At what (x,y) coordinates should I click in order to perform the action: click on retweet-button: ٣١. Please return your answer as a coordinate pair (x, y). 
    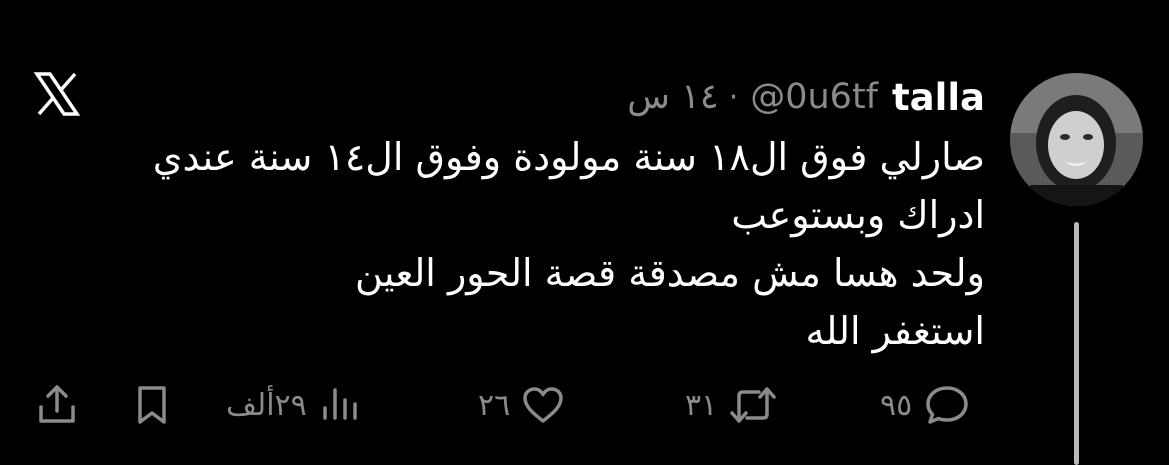
    Looking at the image, I should click on (731, 405).